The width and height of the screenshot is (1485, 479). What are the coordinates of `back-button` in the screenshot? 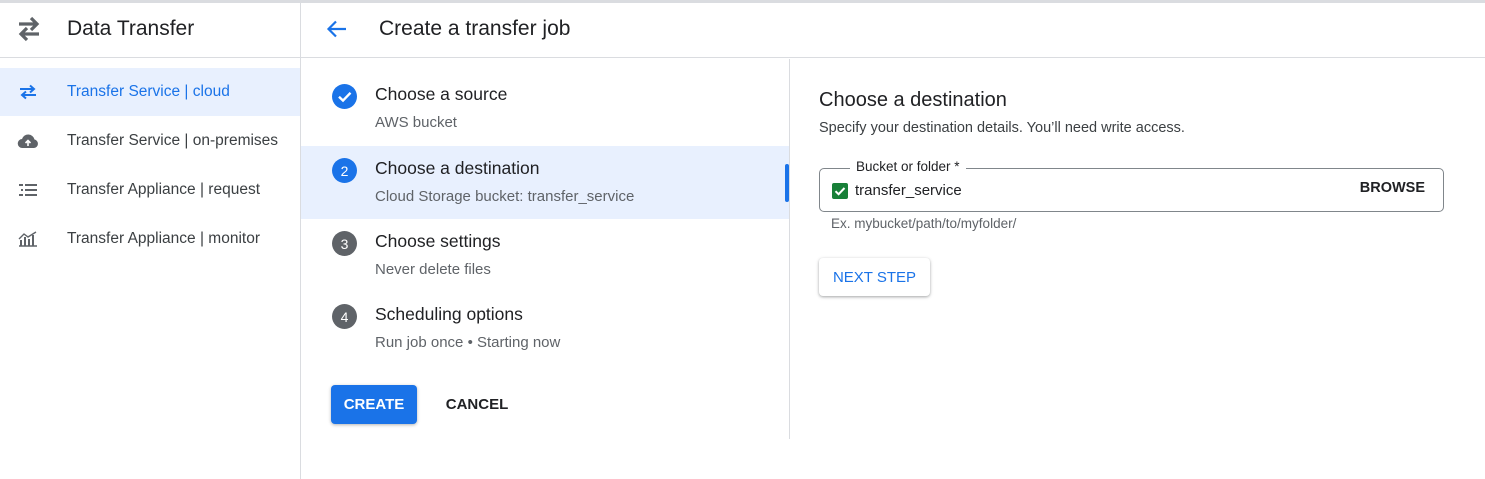 It's located at (337, 29).